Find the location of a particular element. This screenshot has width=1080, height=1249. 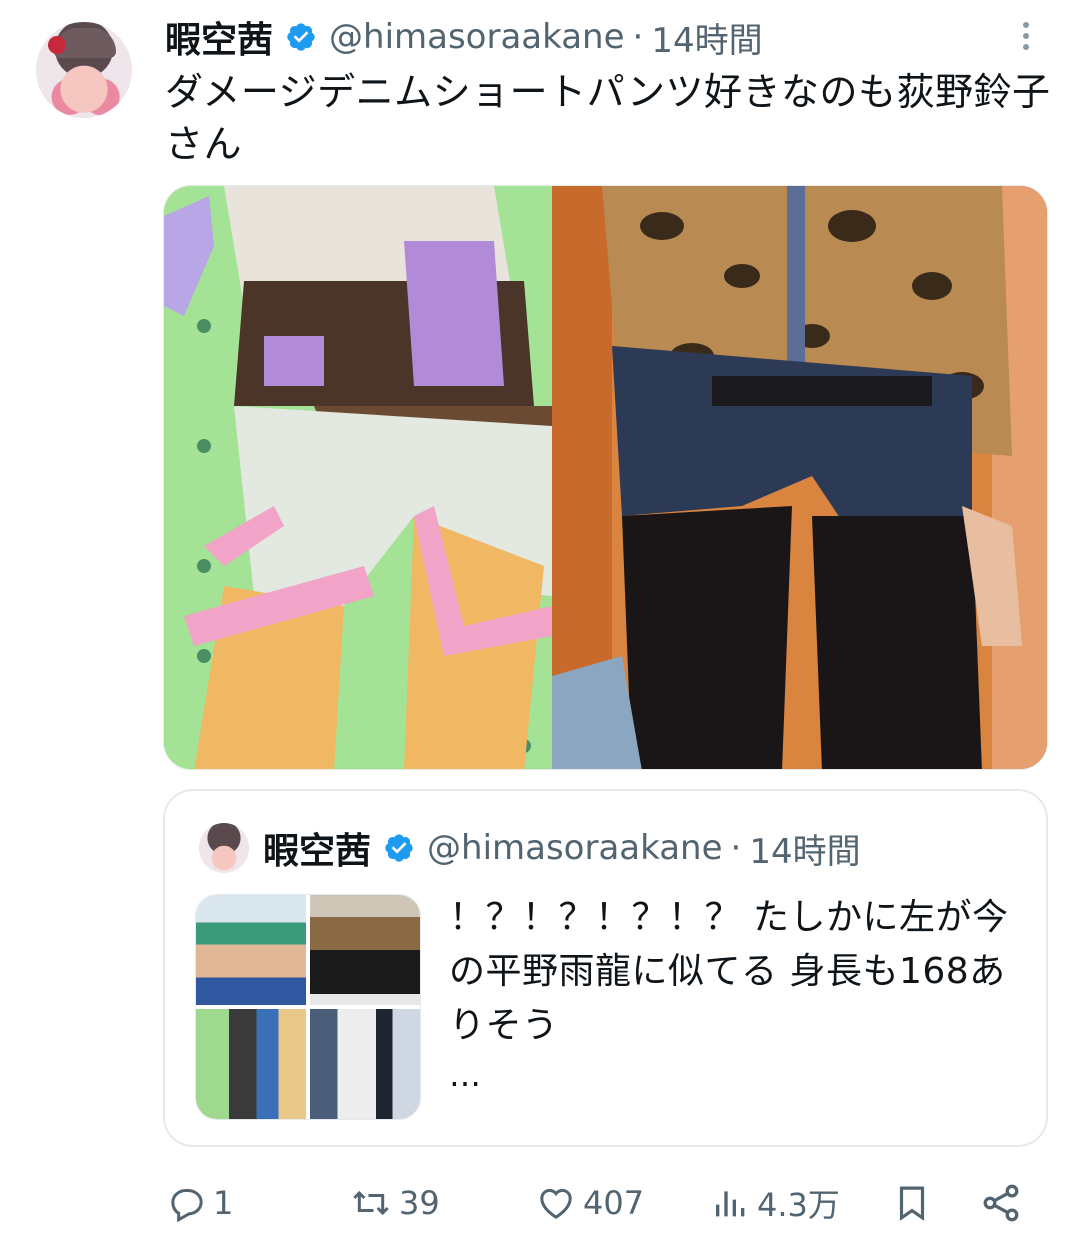

like-button: 407 is located at coordinates (589, 1203).